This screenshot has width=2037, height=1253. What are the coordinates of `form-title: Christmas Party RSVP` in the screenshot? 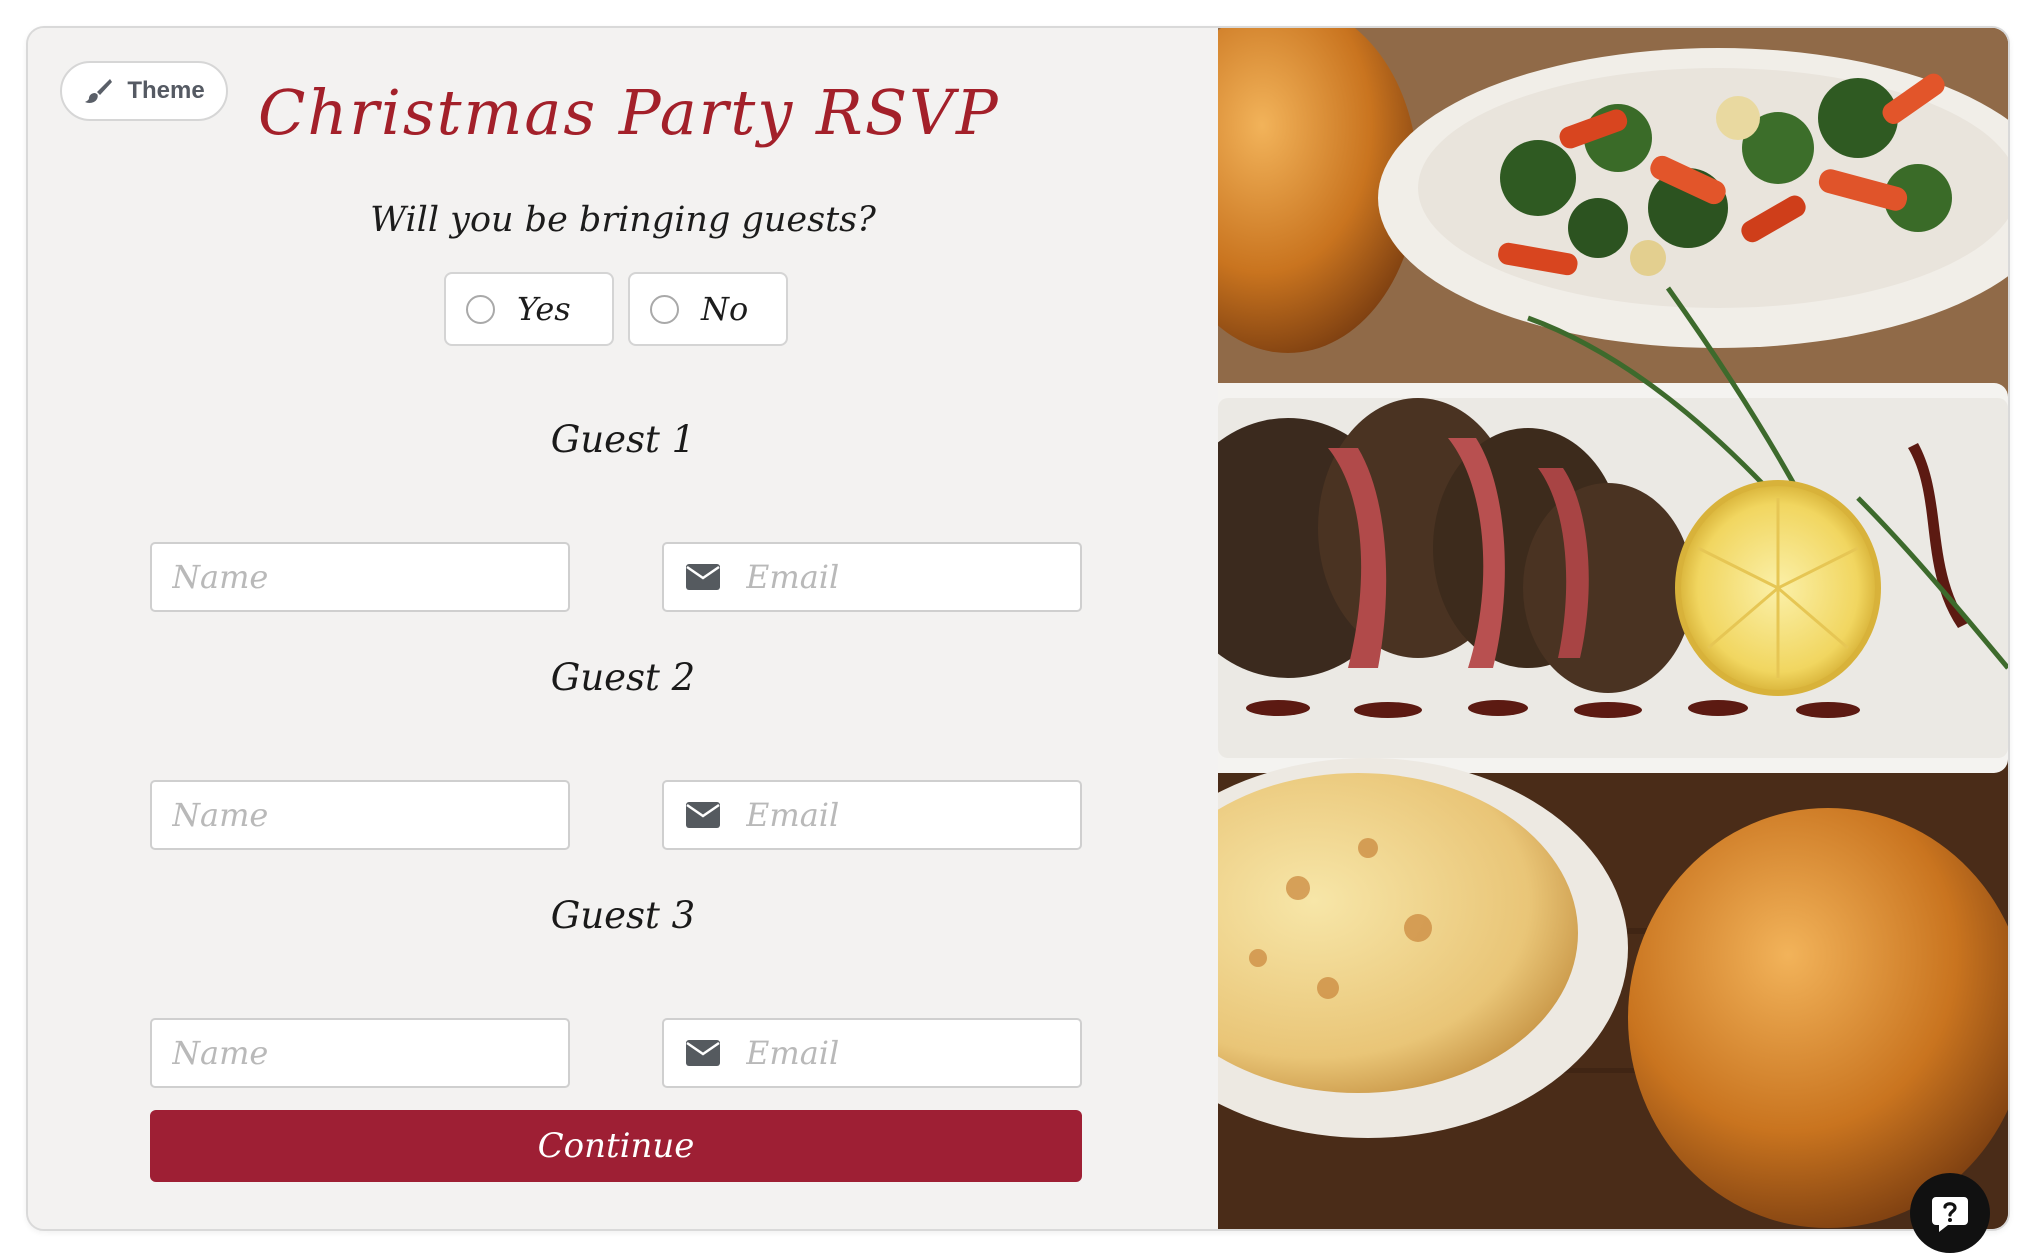 It's located at (629, 112).